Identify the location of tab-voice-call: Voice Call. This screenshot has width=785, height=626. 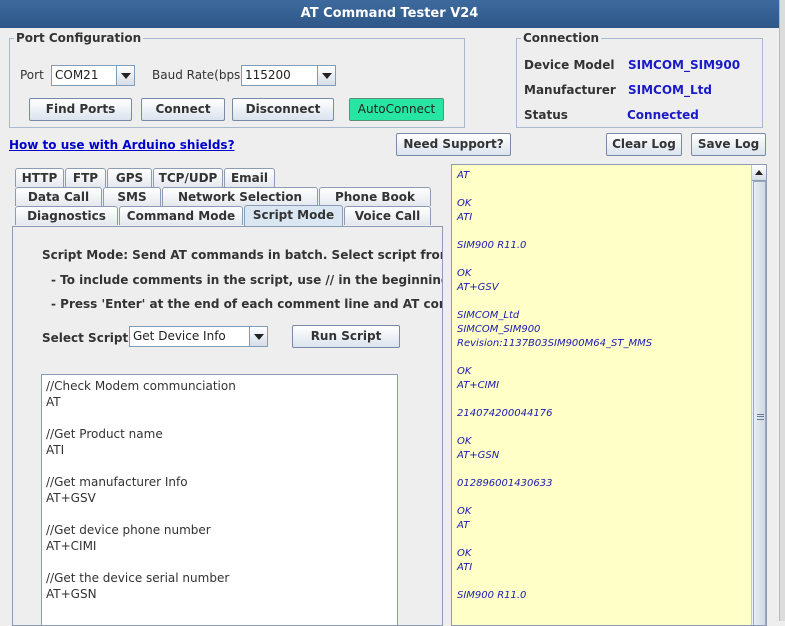
(387, 215).